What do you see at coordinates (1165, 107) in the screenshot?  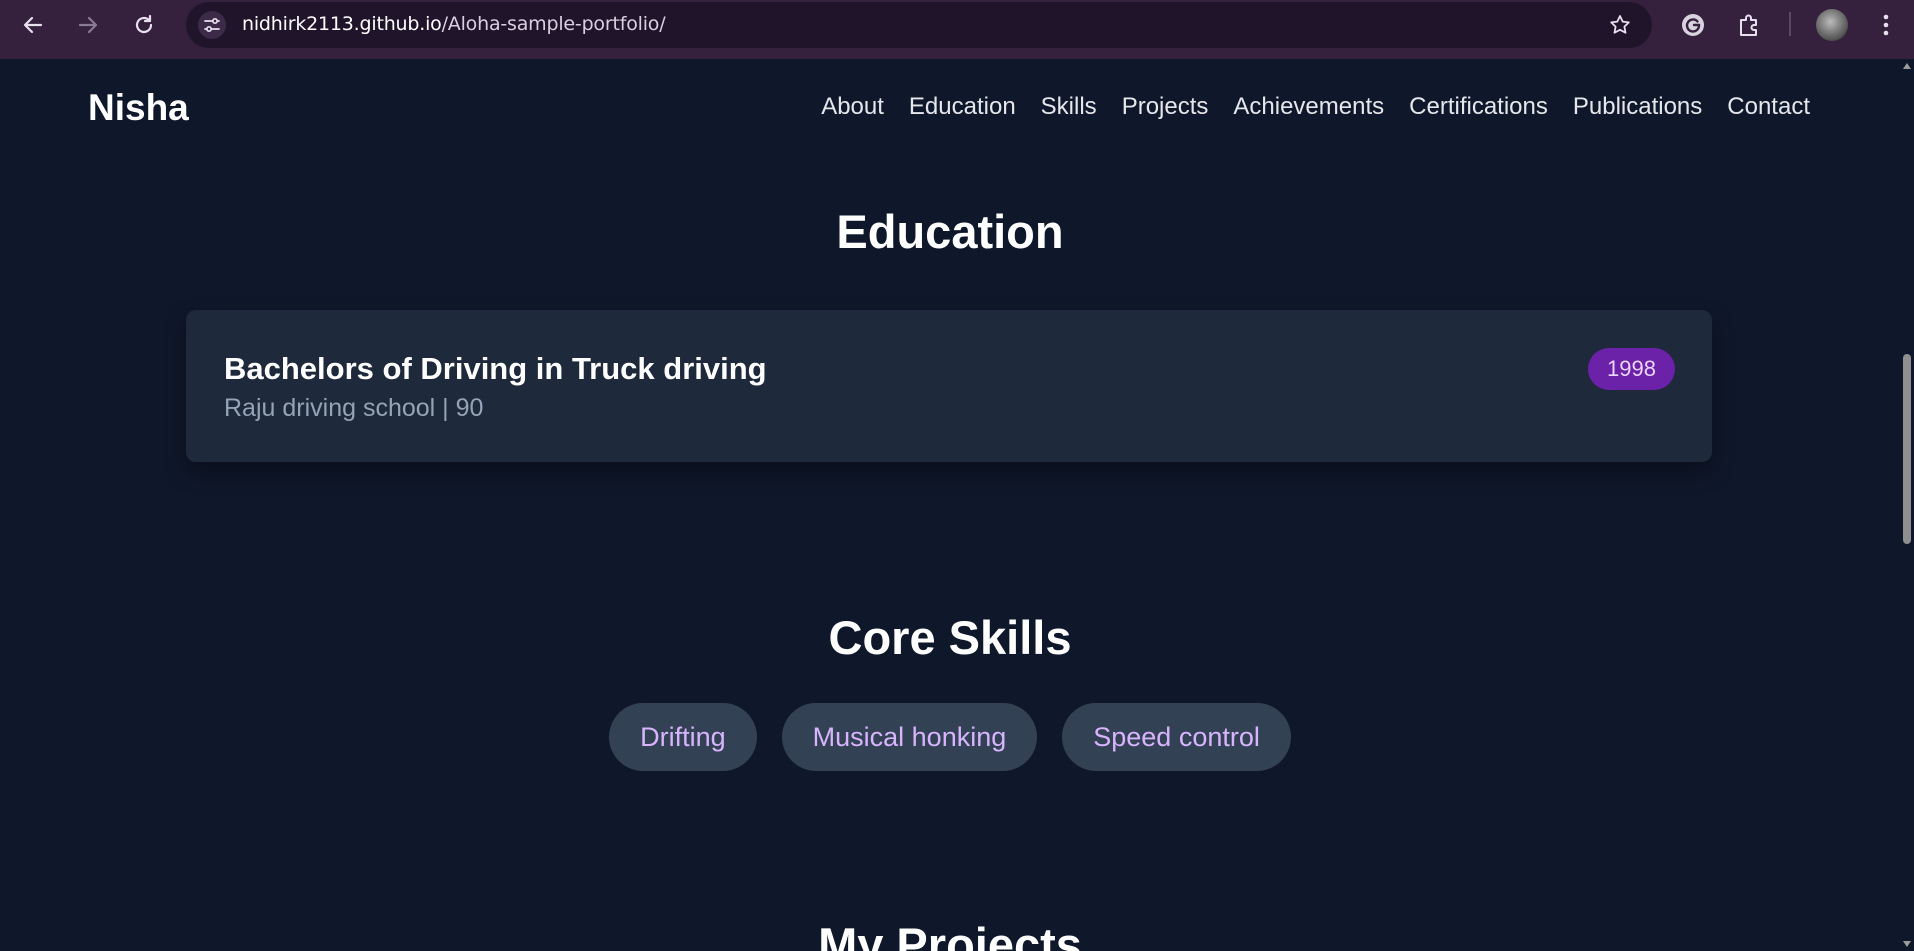 I see `nav-link-projects: Projects` at bounding box center [1165, 107].